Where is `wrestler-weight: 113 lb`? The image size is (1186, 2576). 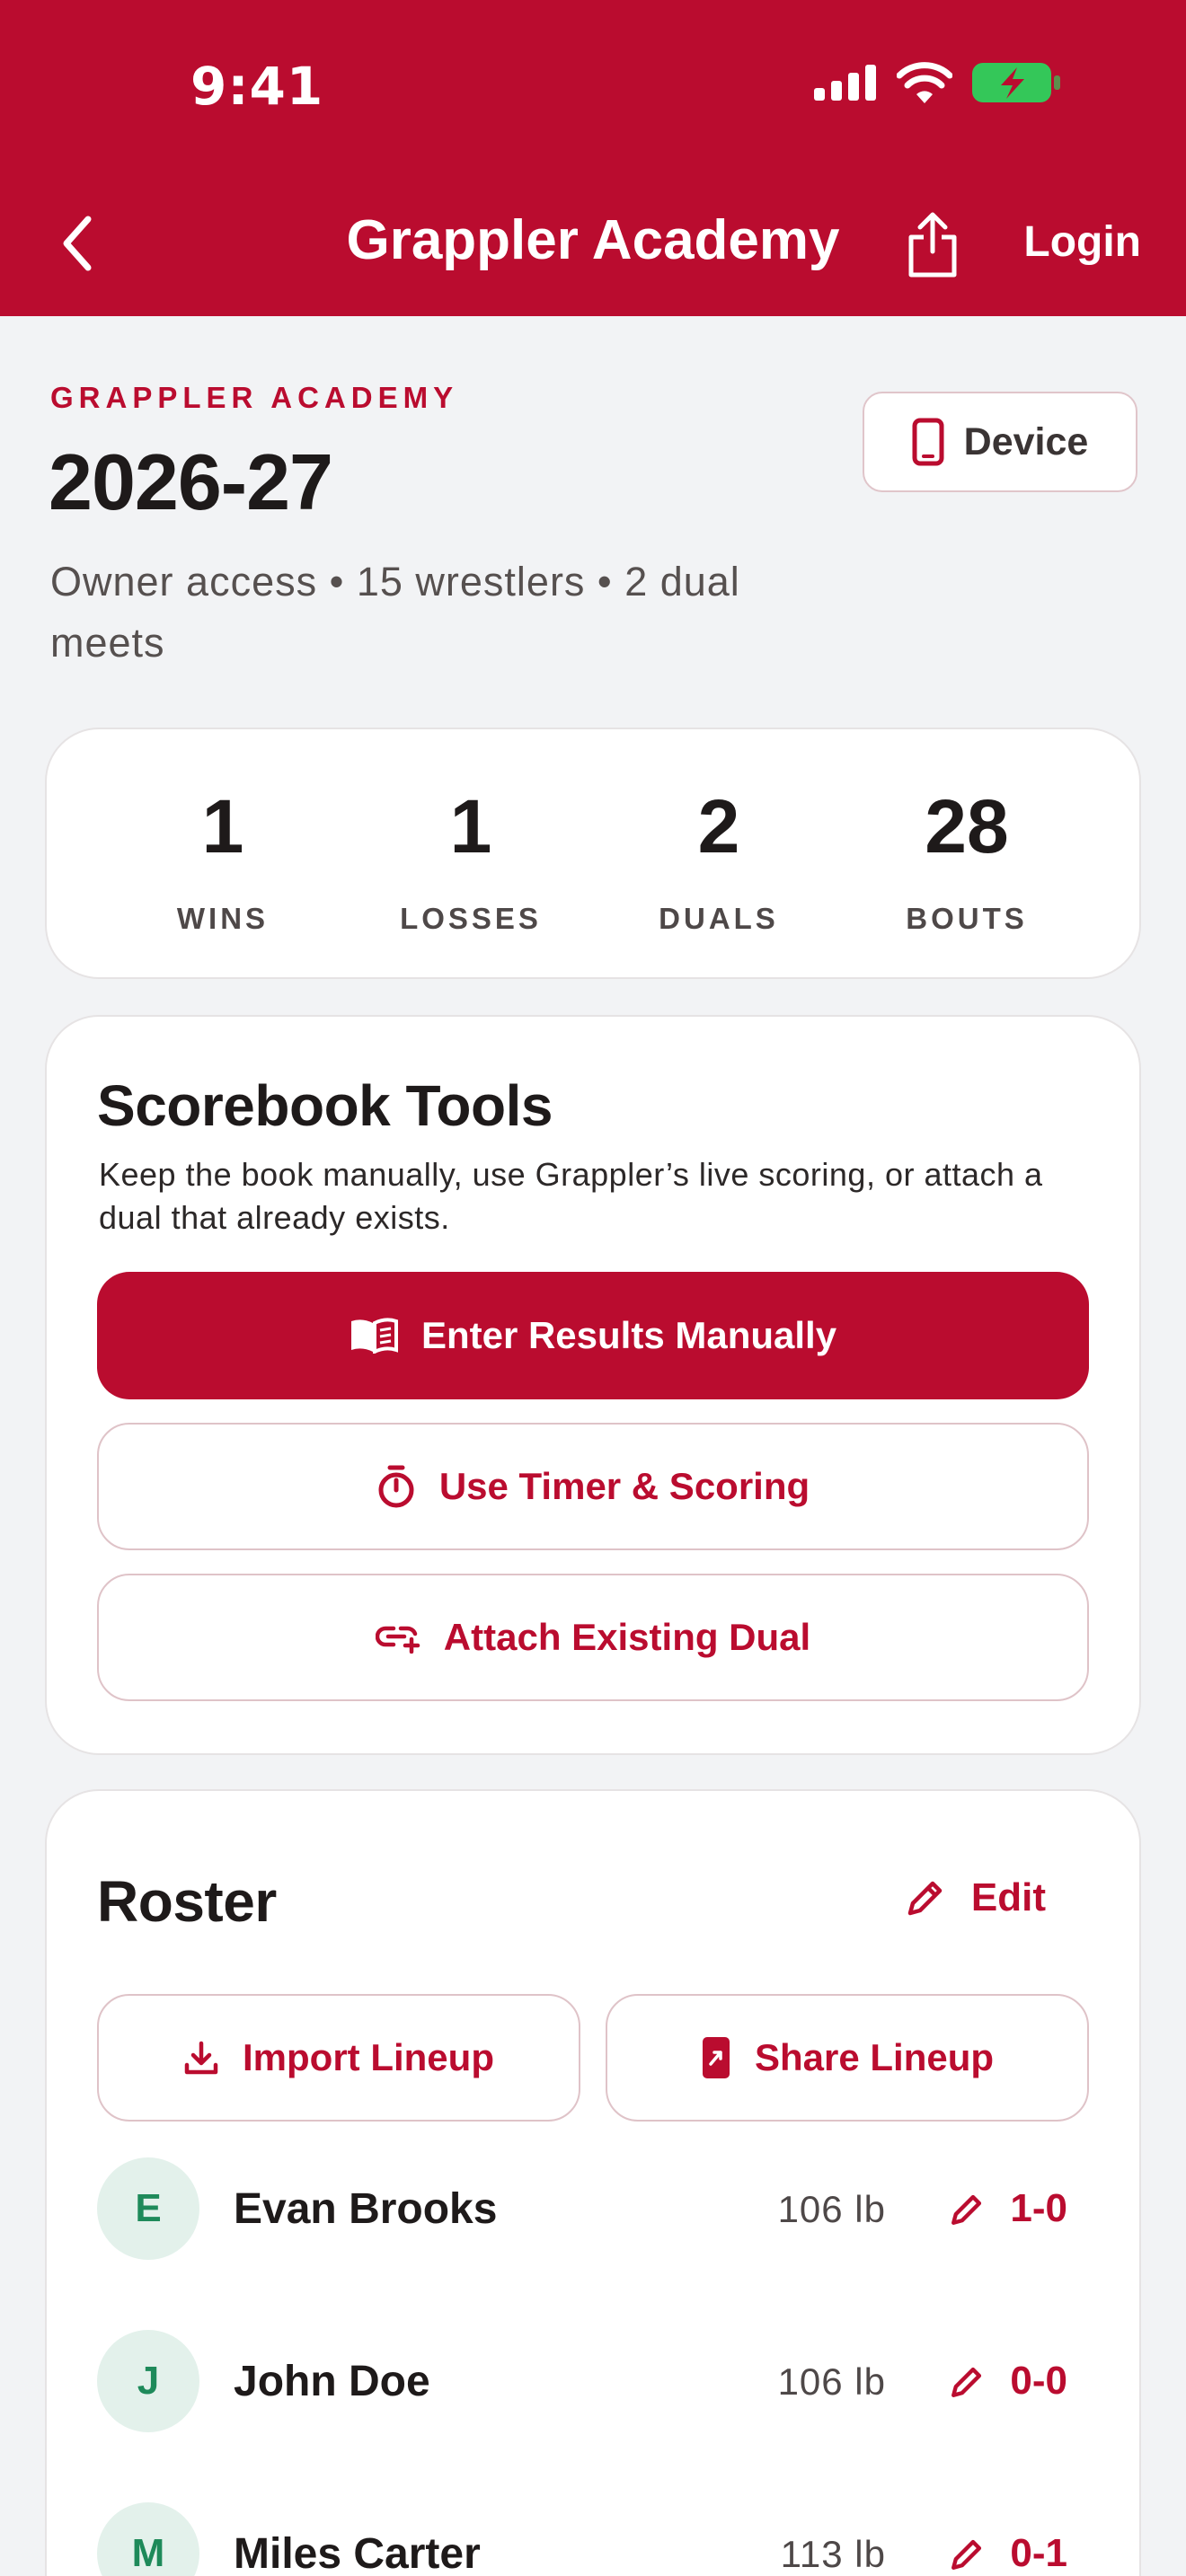 wrestler-weight: 113 lb is located at coordinates (833, 2554).